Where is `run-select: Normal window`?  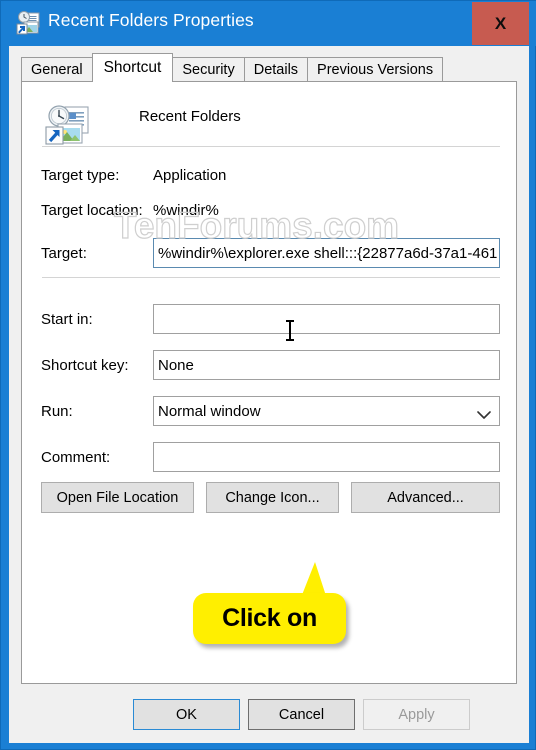 run-select: Normal window is located at coordinates (326, 411).